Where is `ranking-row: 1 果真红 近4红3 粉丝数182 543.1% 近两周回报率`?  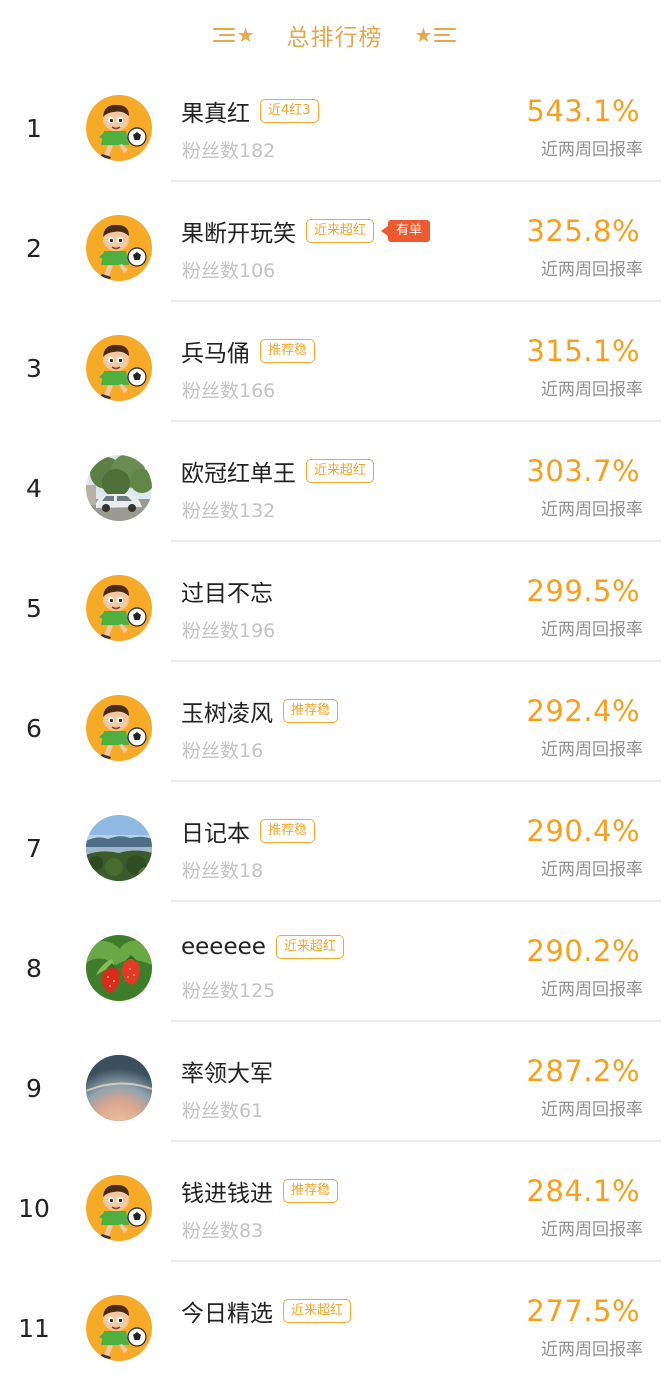
ranking-row: 1 果真红 近4红3 粉丝数182 543.1% 近两周回报率 is located at coordinates (334, 128).